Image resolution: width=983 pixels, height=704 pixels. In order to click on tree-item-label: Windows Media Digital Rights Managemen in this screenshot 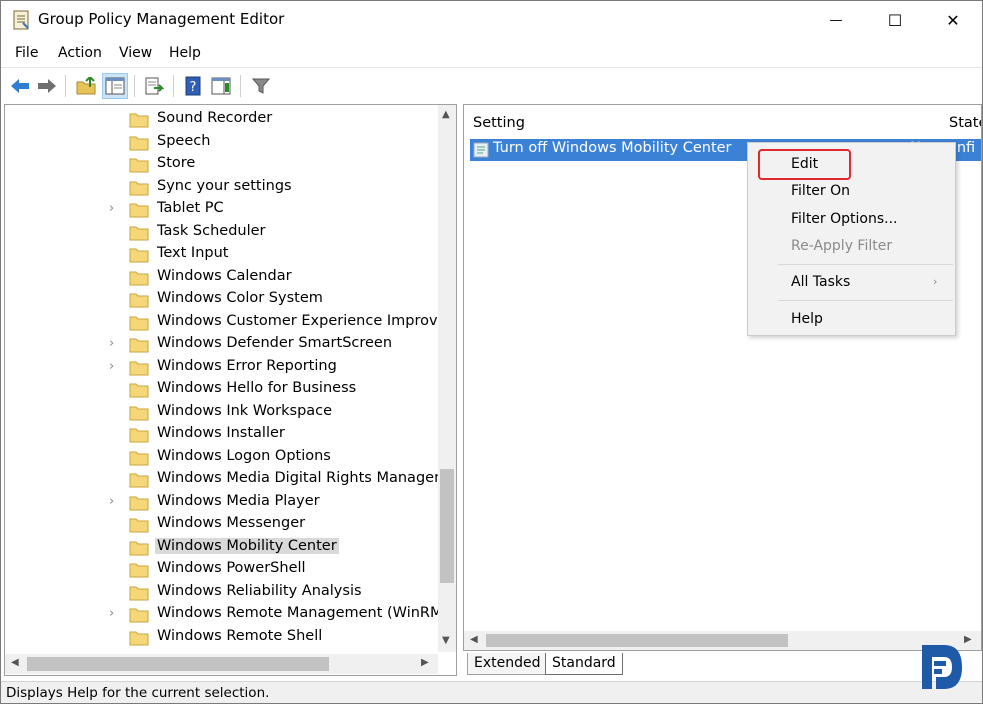, I will do `click(307, 478)`.